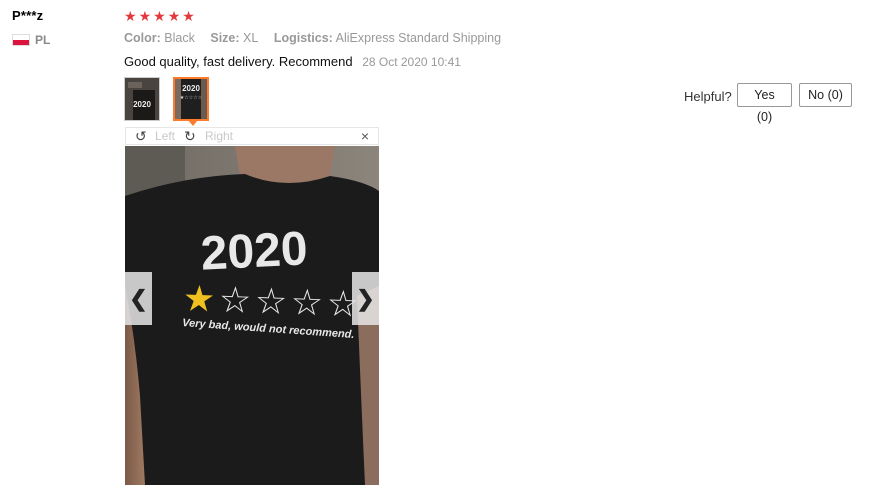 This screenshot has height=502, width=886. I want to click on next-photo-button: ❯, so click(365, 298).